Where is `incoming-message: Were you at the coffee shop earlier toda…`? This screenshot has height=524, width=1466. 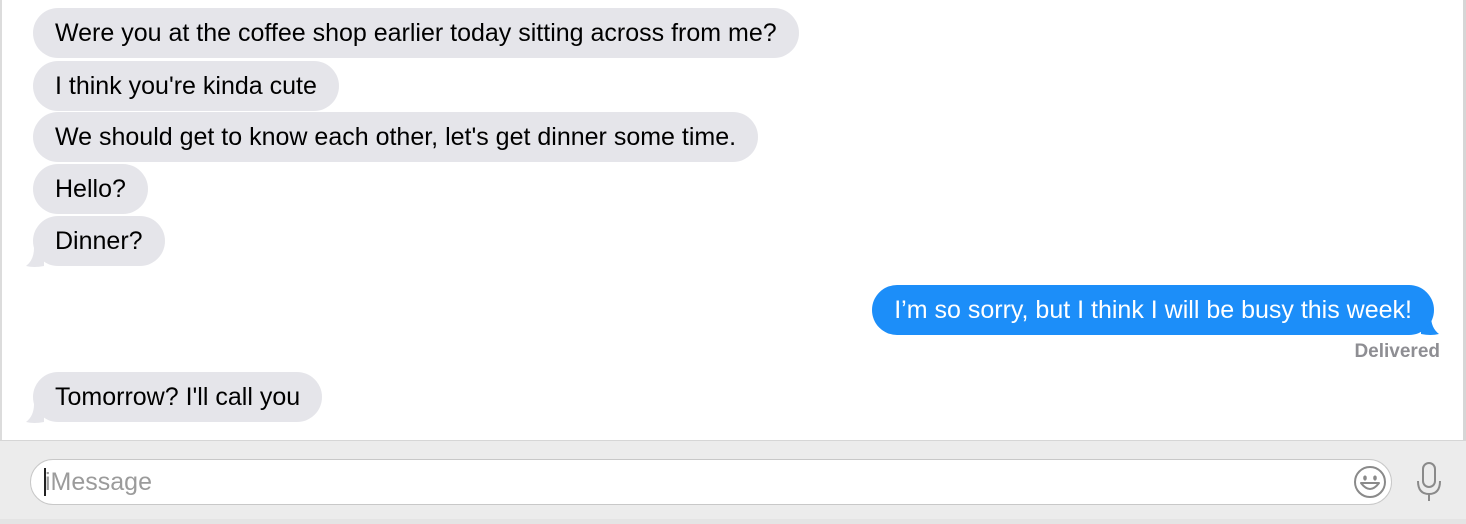 incoming-message: Were you at the coffee shop earlier toda… is located at coordinates (416, 33).